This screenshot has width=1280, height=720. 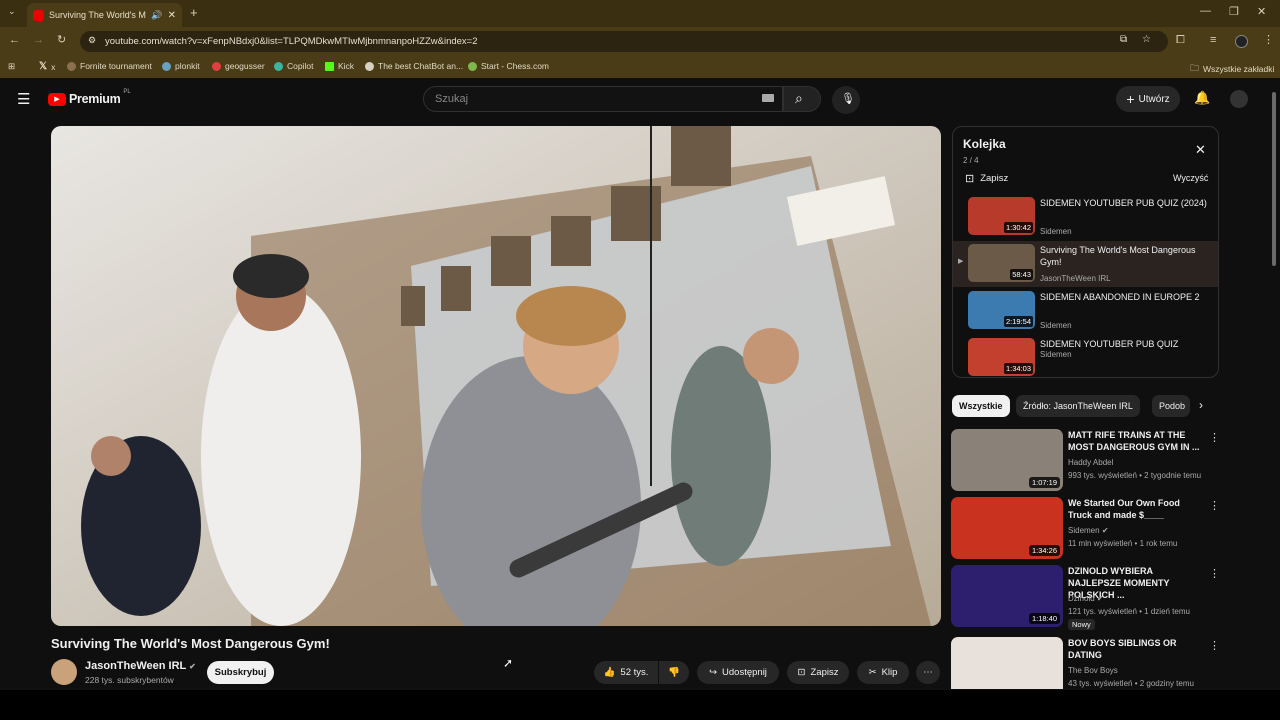 I want to click on scrollbar-thumb, so click(x=1274, y=179).